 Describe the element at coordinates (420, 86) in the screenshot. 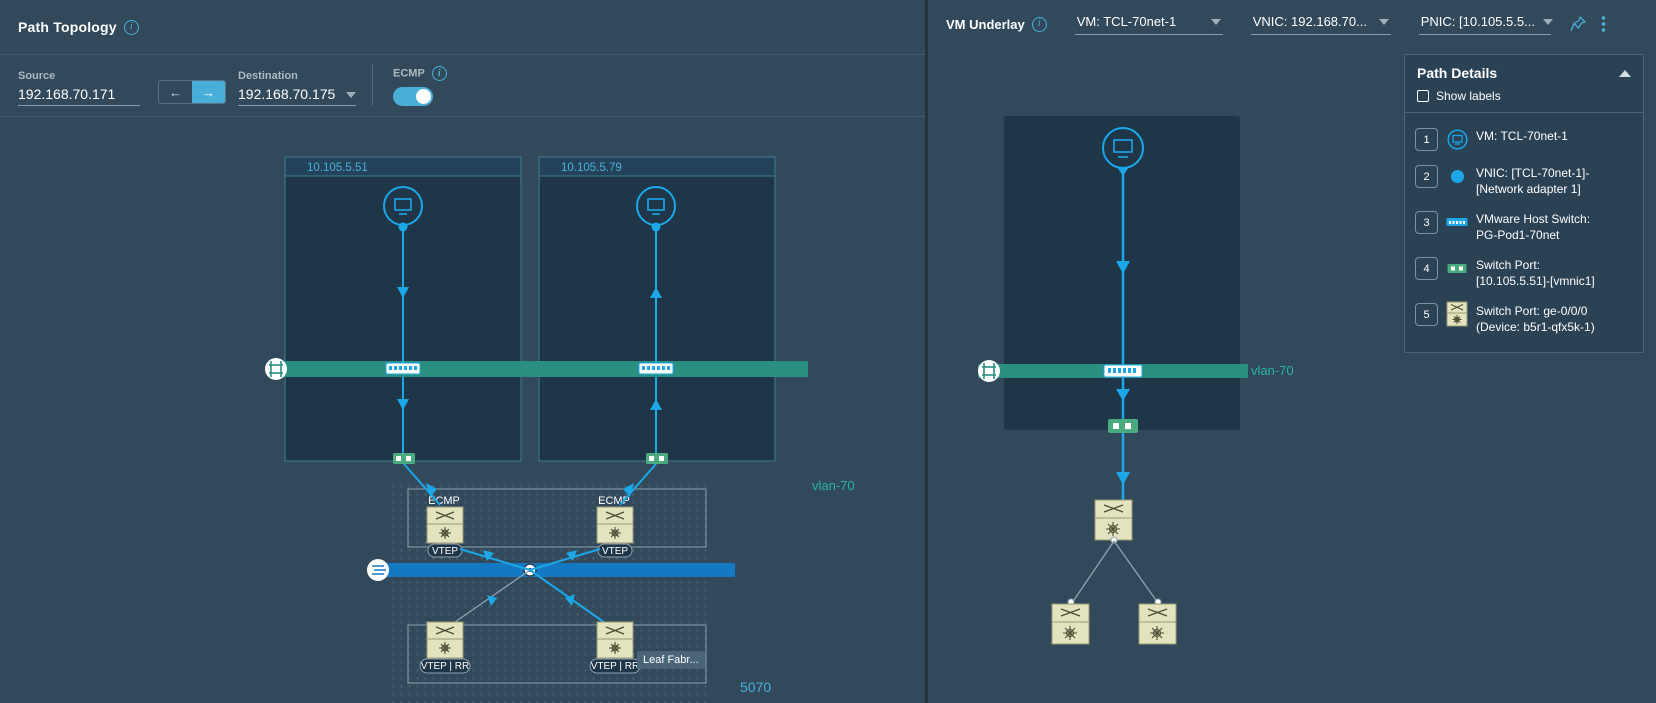

I see `ecmp-control: ECMP i` at that location.